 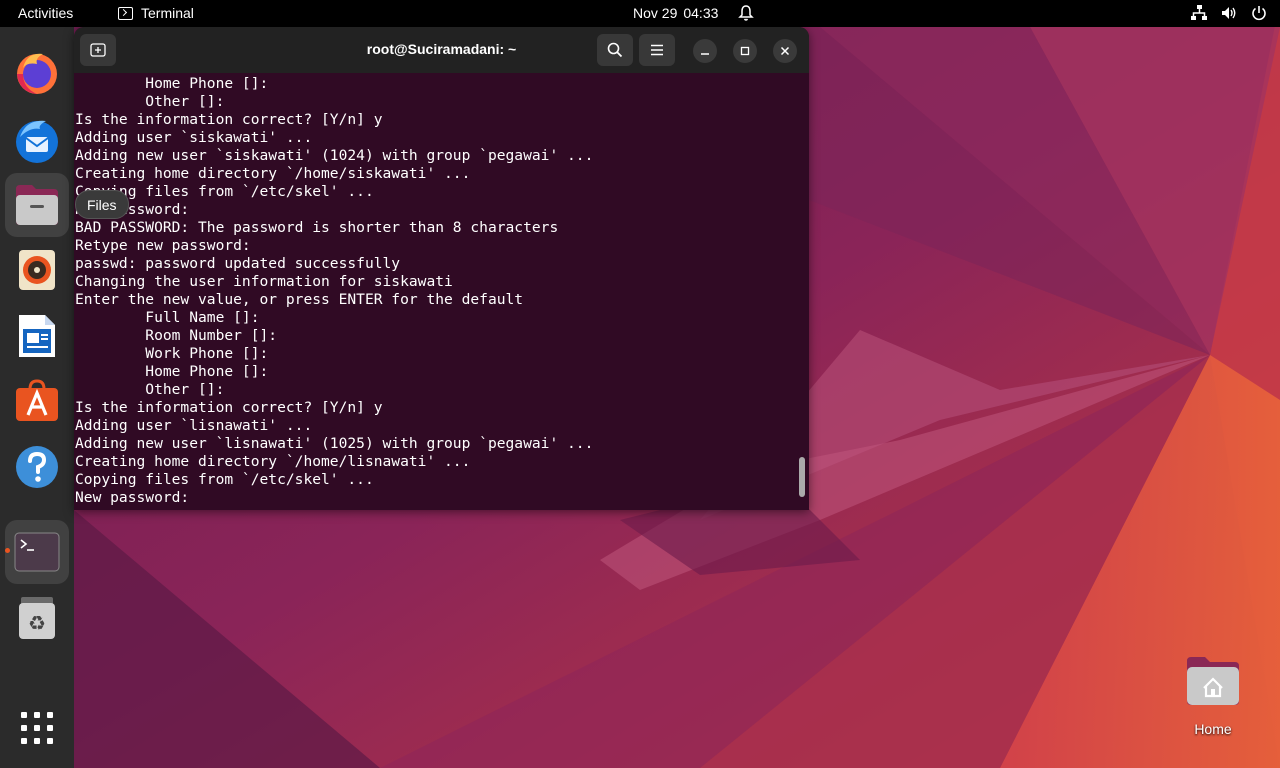 I want to click on search-button, so click(x=615, y=50).